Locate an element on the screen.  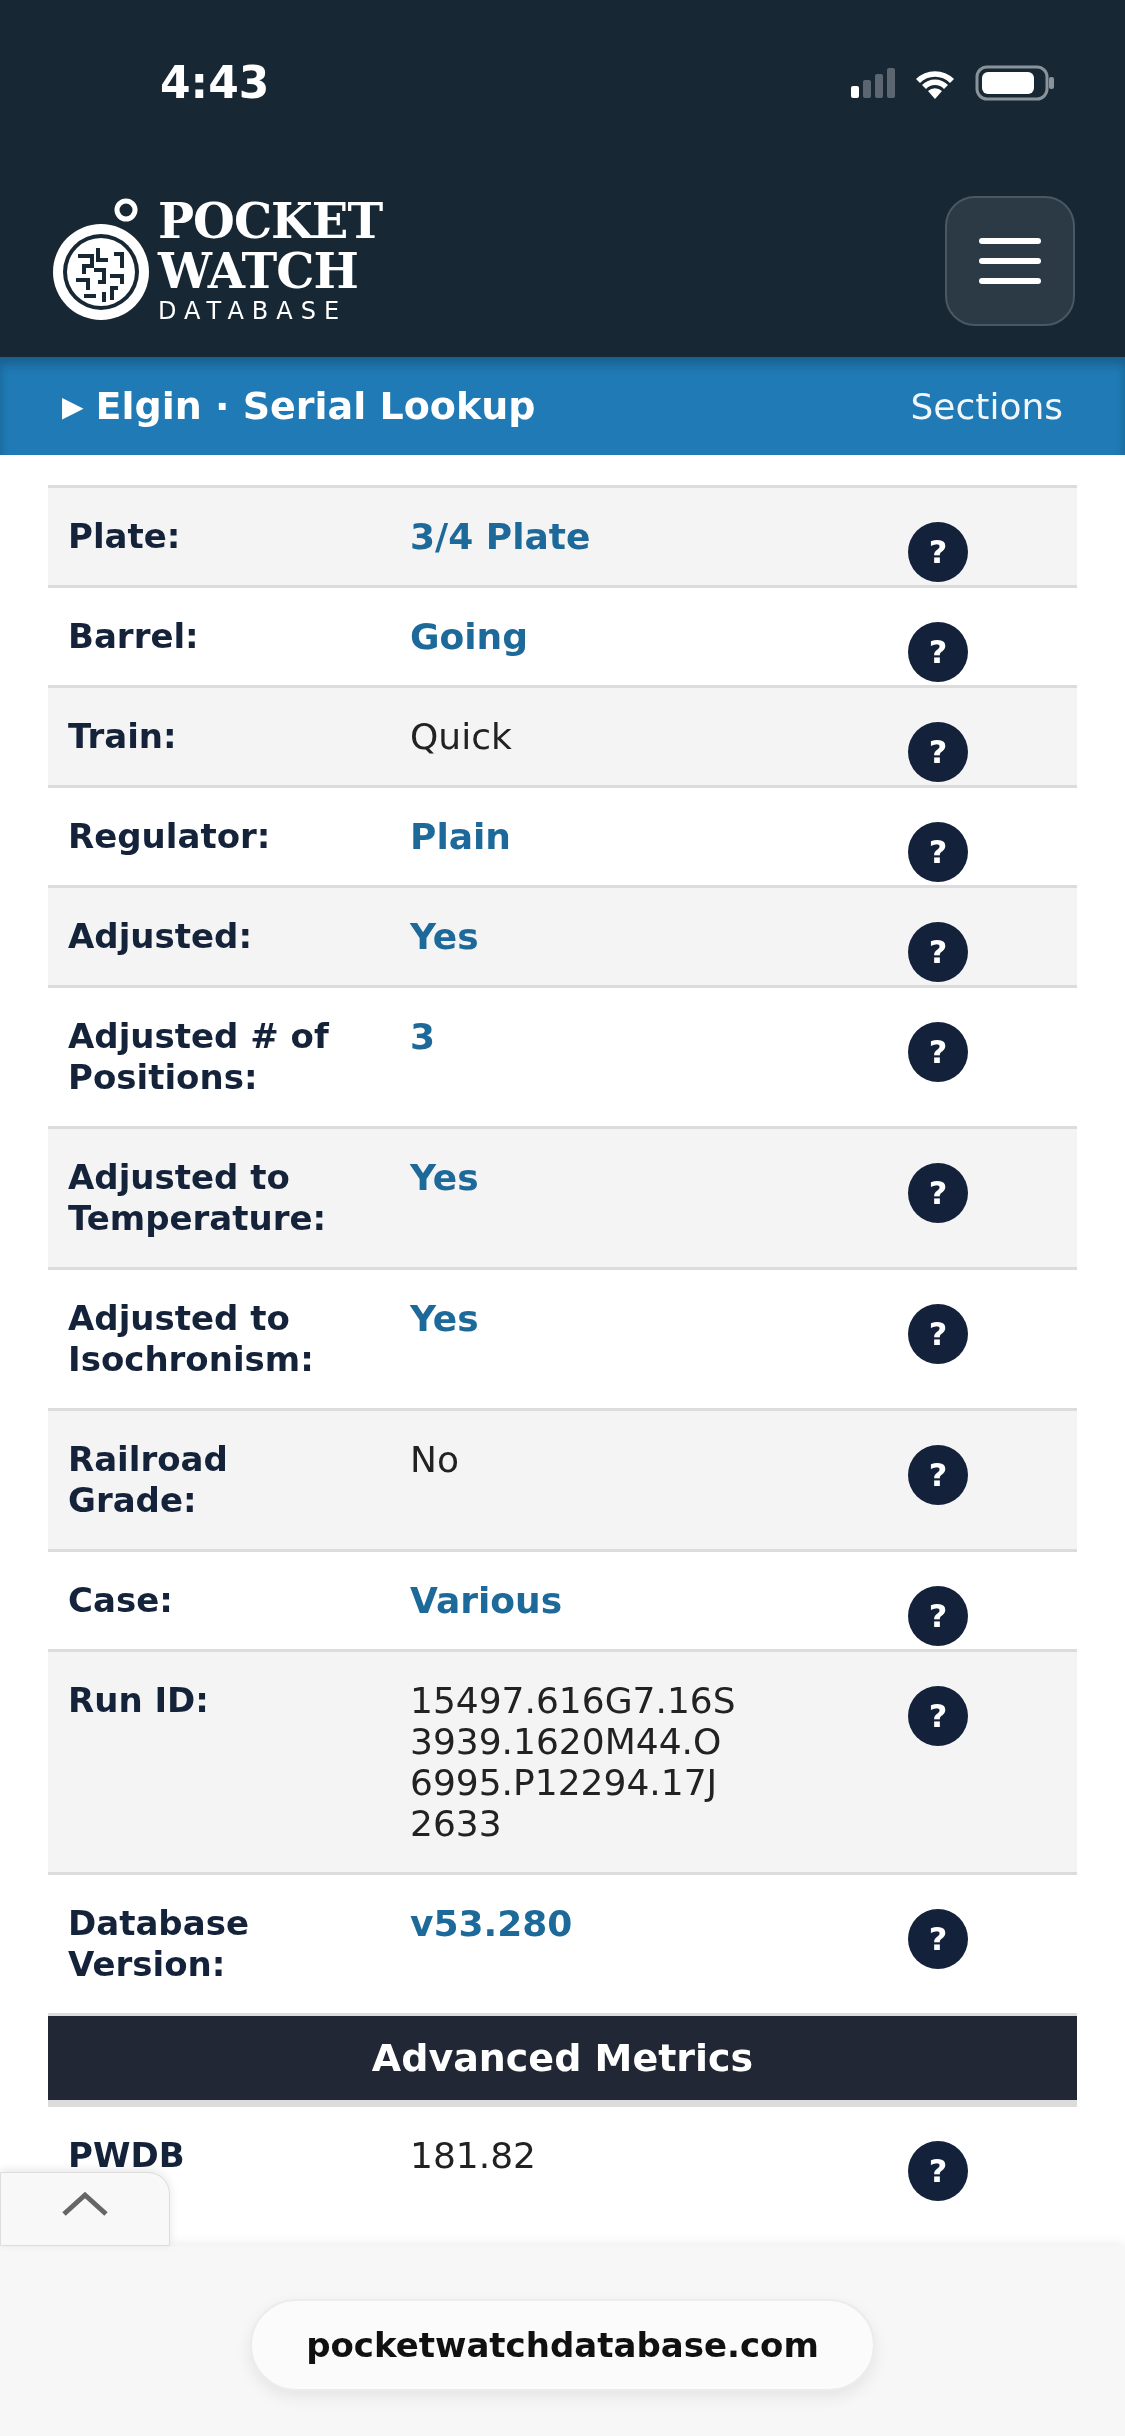
value-link: 3/4 Plate is located at coordinates (610, 536).